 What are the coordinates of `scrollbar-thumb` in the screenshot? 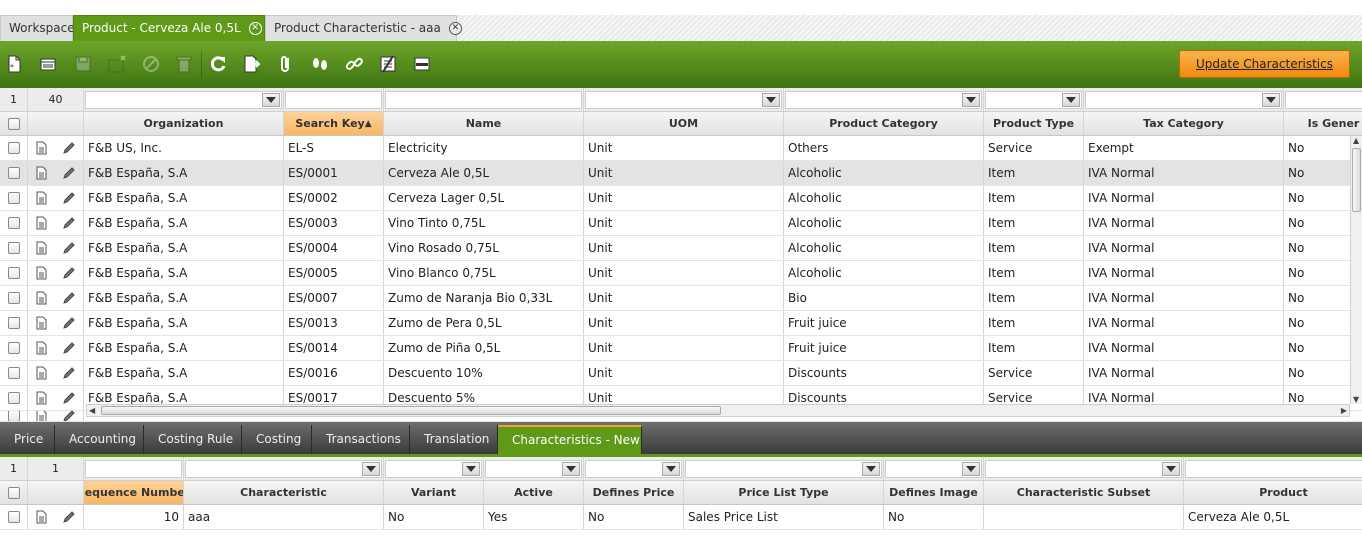 It's located at (1356, 180).